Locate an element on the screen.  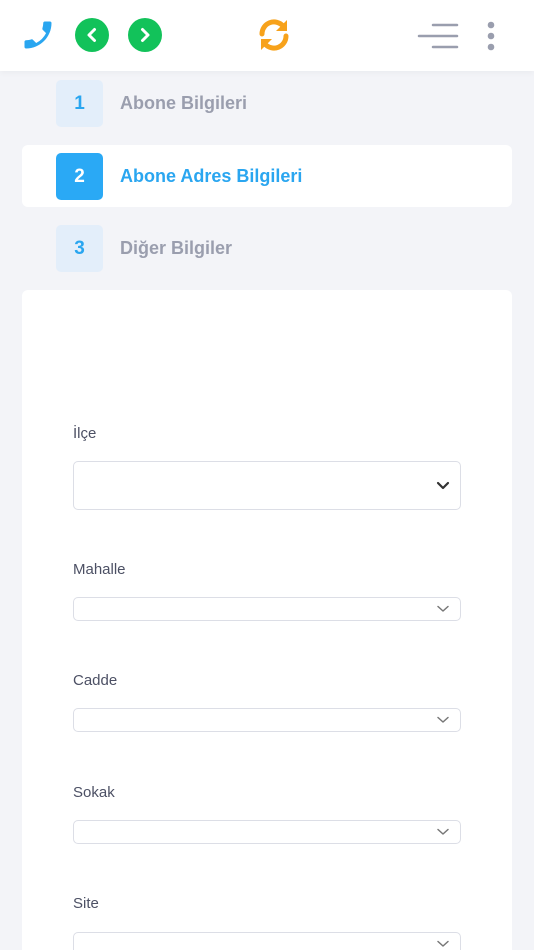
more-options-button is located at coordinates (491, 36).